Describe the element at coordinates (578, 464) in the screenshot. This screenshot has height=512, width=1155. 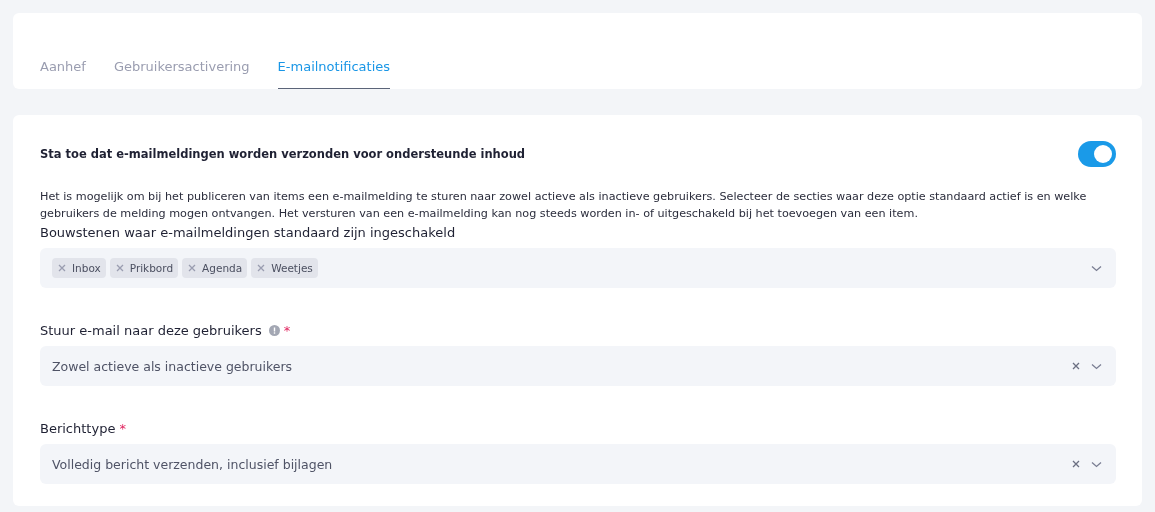
I see `select-field: Volledig bericht verzenden, inclusief bijlagen` at that location.